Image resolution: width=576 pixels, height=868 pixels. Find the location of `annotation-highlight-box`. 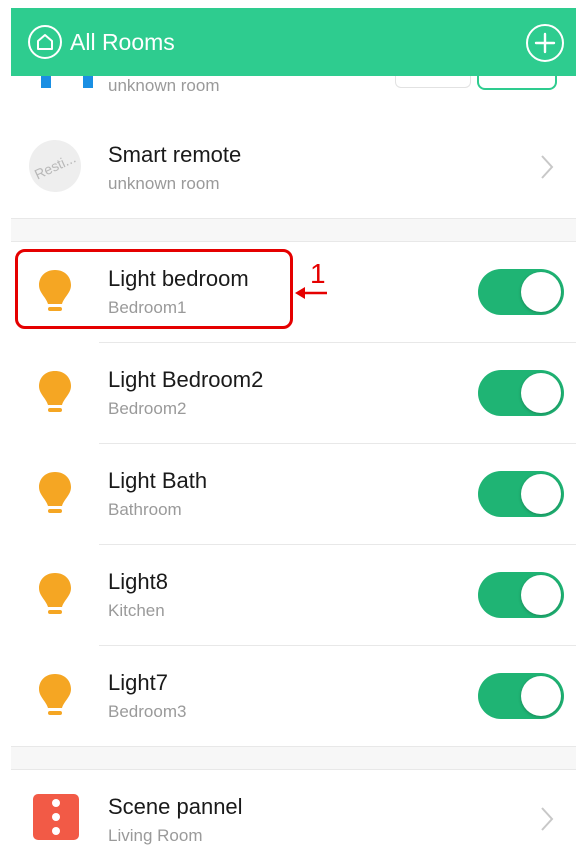

annotation-highlight-box is located at coordinates (154, 289).